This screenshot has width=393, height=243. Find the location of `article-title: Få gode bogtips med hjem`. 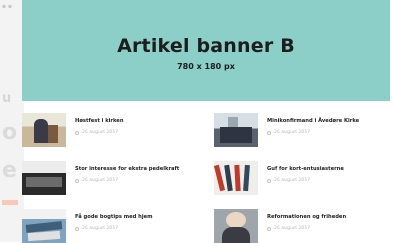

article-title: Få gode bogtips med hjem is located at coordinates (114, 217).